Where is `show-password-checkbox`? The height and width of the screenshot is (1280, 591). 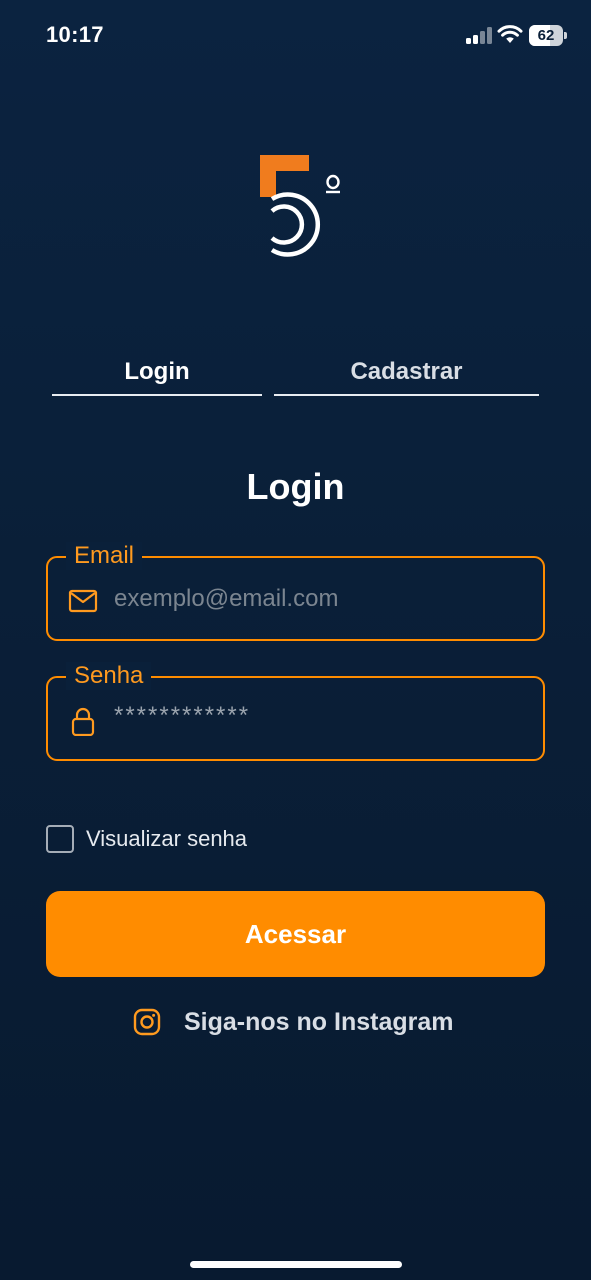
show-password-checkbox is located at coordinates (60, 839).